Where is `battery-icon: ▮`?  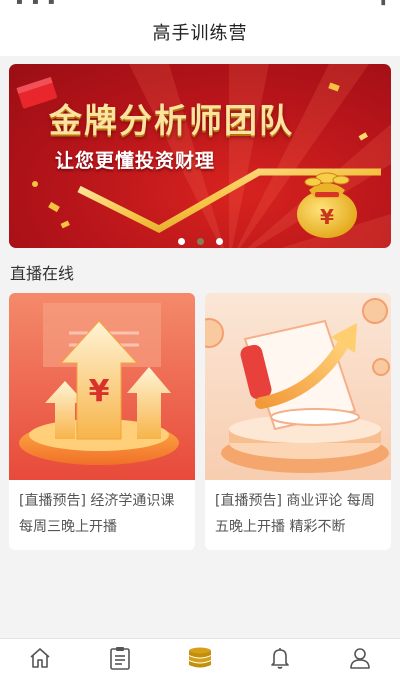 battery-icon: ▮ is located at coordinates (383, 3).